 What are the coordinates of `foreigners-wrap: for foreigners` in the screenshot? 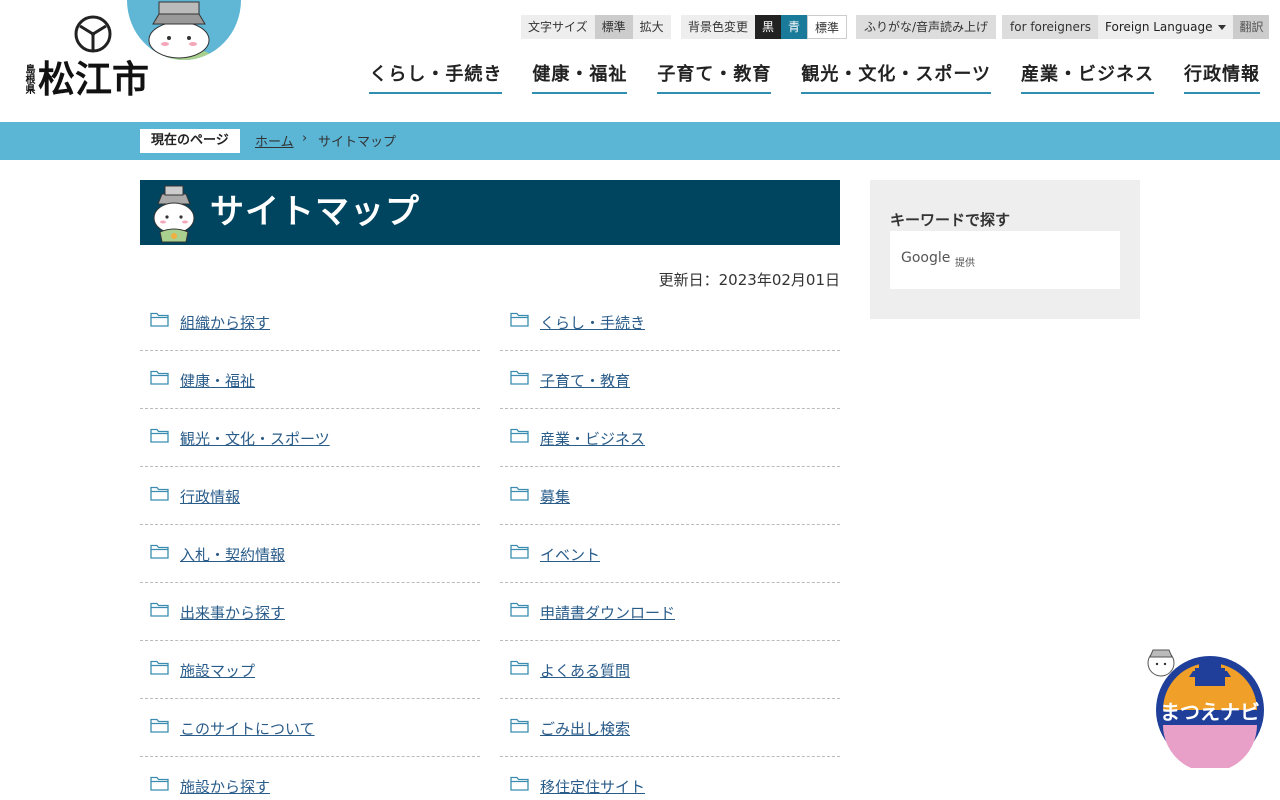 It's located at (1051, 27).